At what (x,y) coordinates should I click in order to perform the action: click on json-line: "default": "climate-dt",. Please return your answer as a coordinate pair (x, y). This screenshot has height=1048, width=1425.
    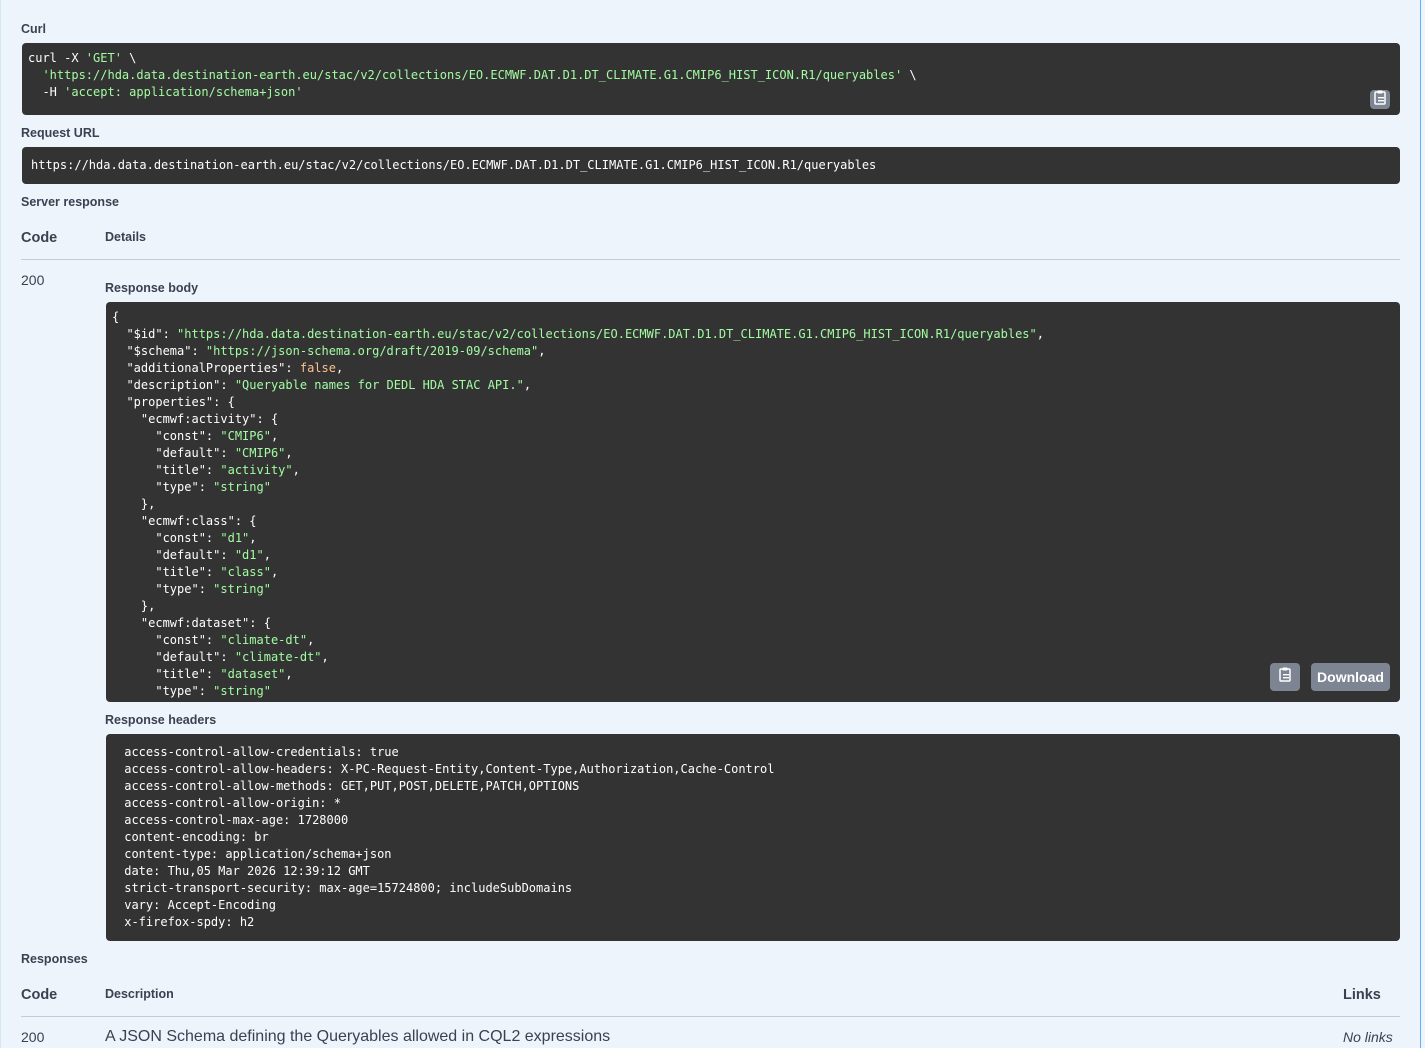
    Looking at the image, I should click on (220, 657).